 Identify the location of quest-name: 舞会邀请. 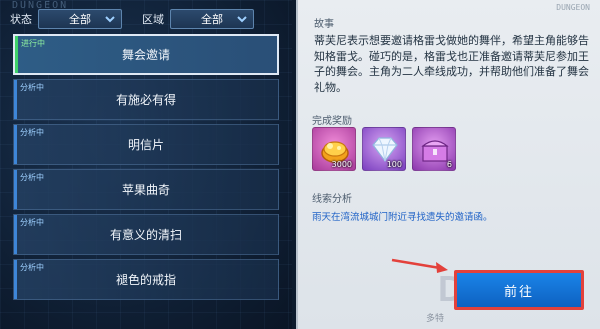
(145, 55).